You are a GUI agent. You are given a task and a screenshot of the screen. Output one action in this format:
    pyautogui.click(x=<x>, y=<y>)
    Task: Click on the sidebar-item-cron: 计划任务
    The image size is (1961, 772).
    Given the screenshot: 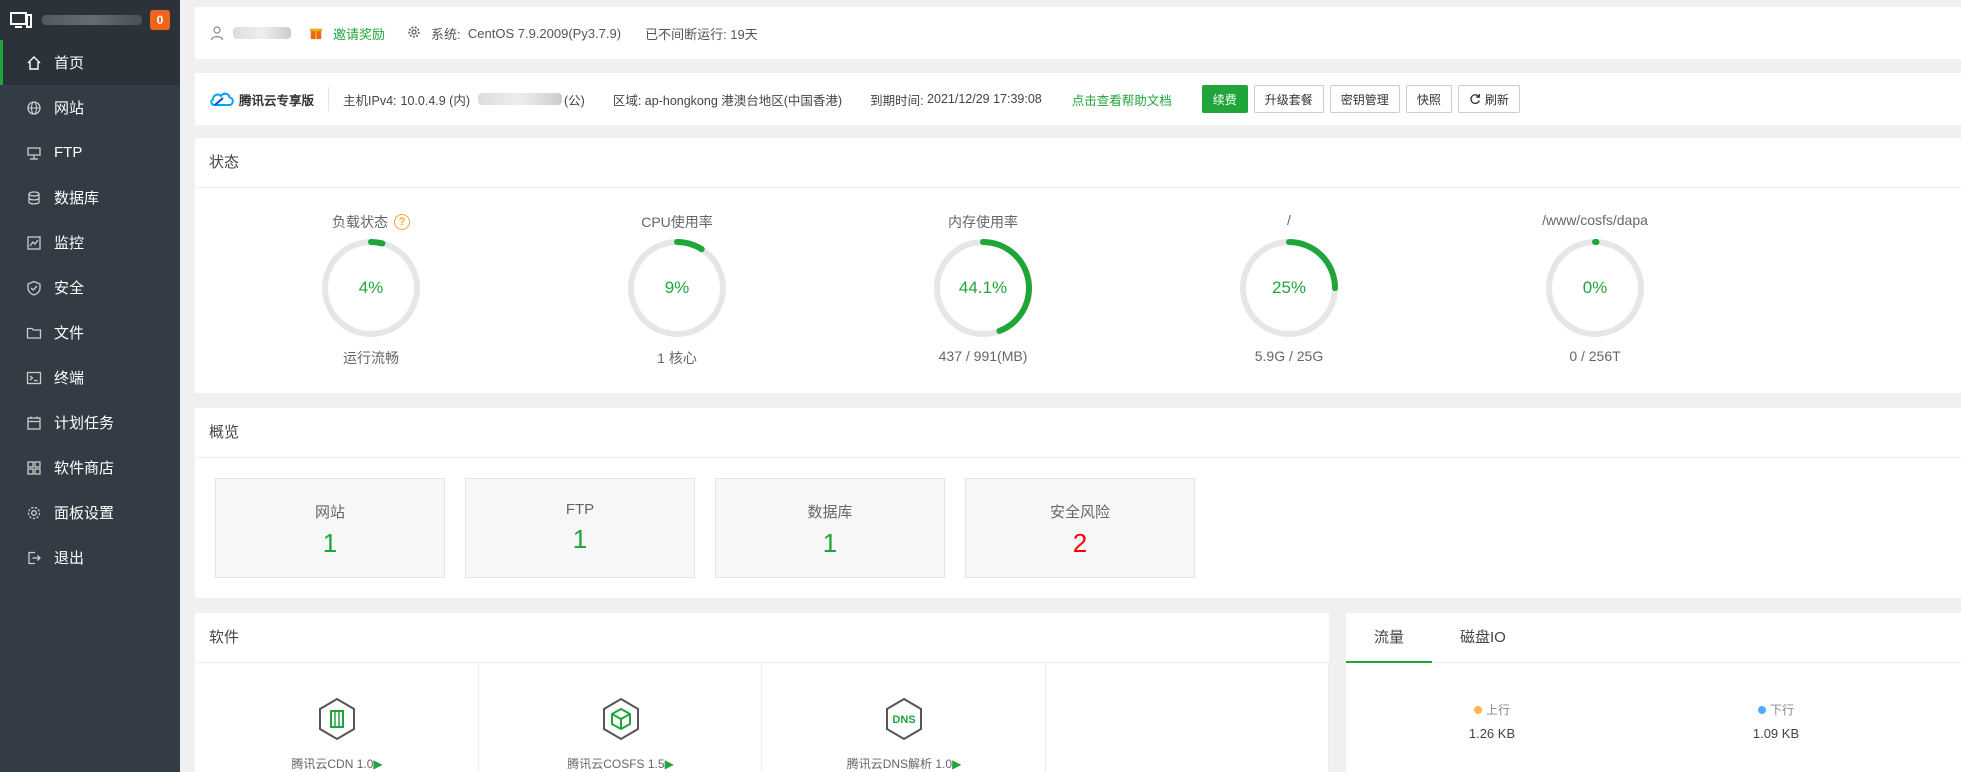 What is the action you would take?
    pyautogui.click(x=90, y=422)
    